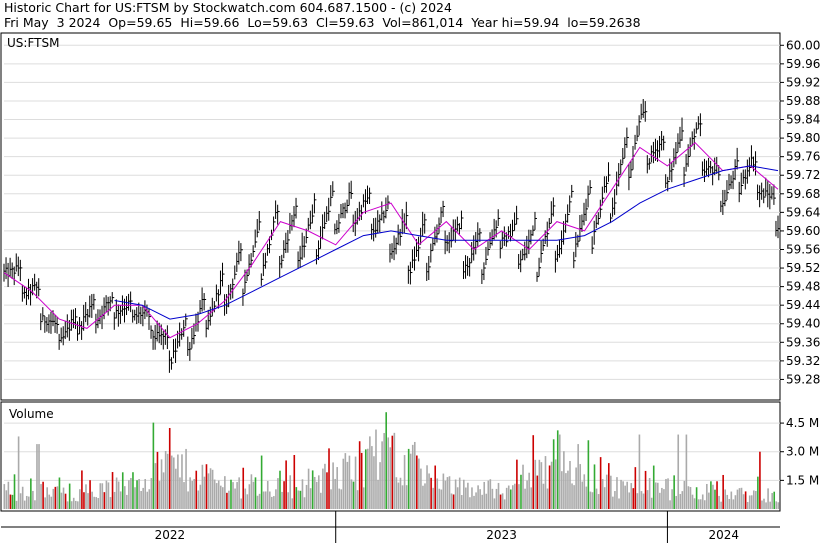 Image resolution: width=830 pixels, height=543 pixels. What do you see at coordinates (501, 535) in the screenshot?
I see `year-label: 2023` at bounding box center [501, 535].